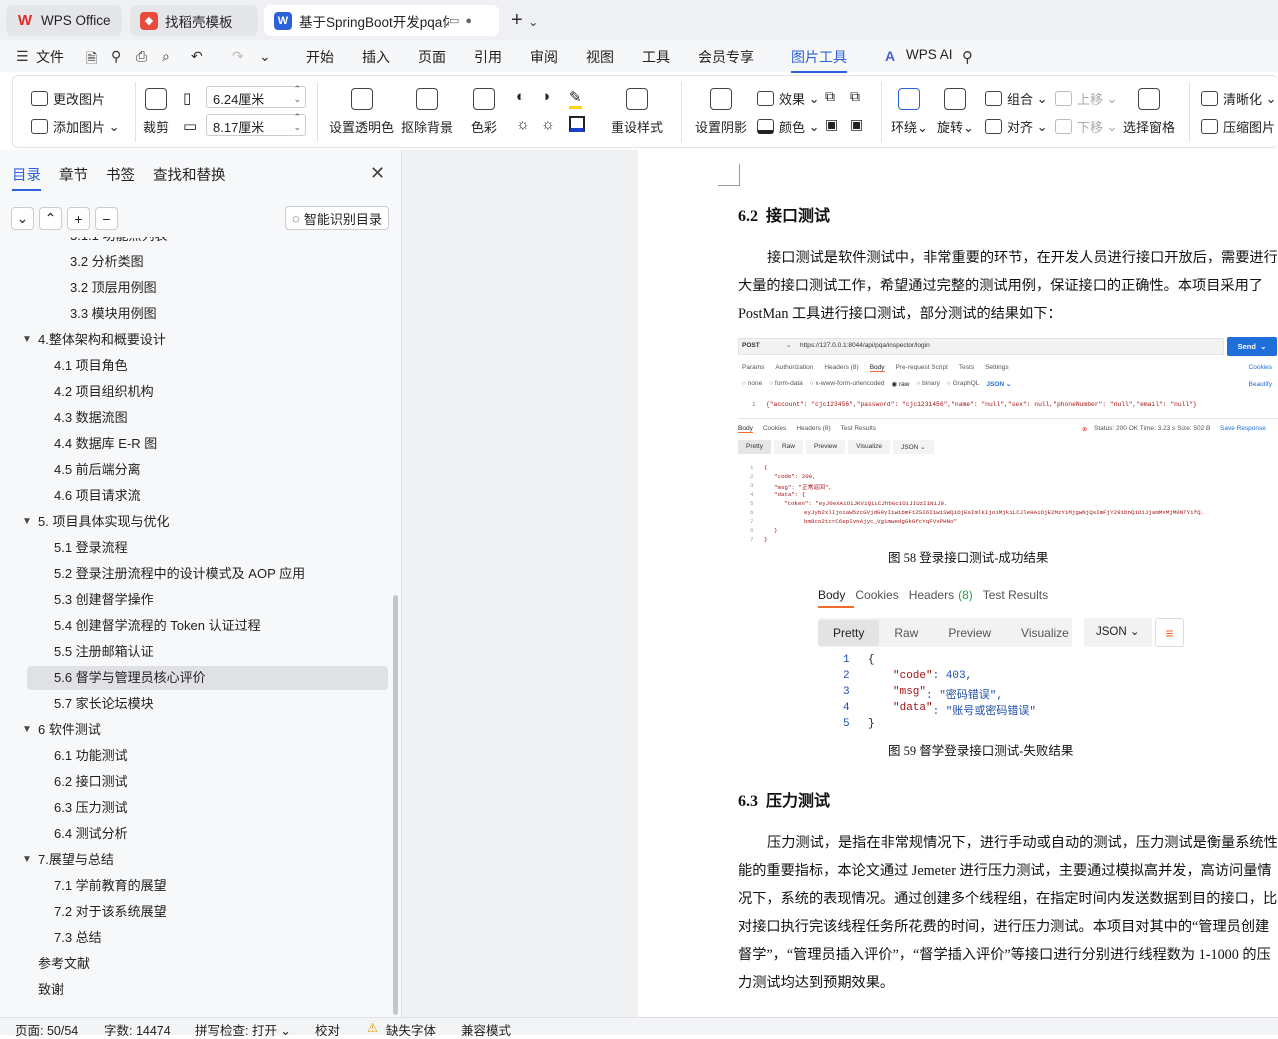 The image size is (1278, 1039). What do you see at coordinates (831, 124) in the screenshot?
I see `layer-icon: ▣` at bounding box center [831, 124].